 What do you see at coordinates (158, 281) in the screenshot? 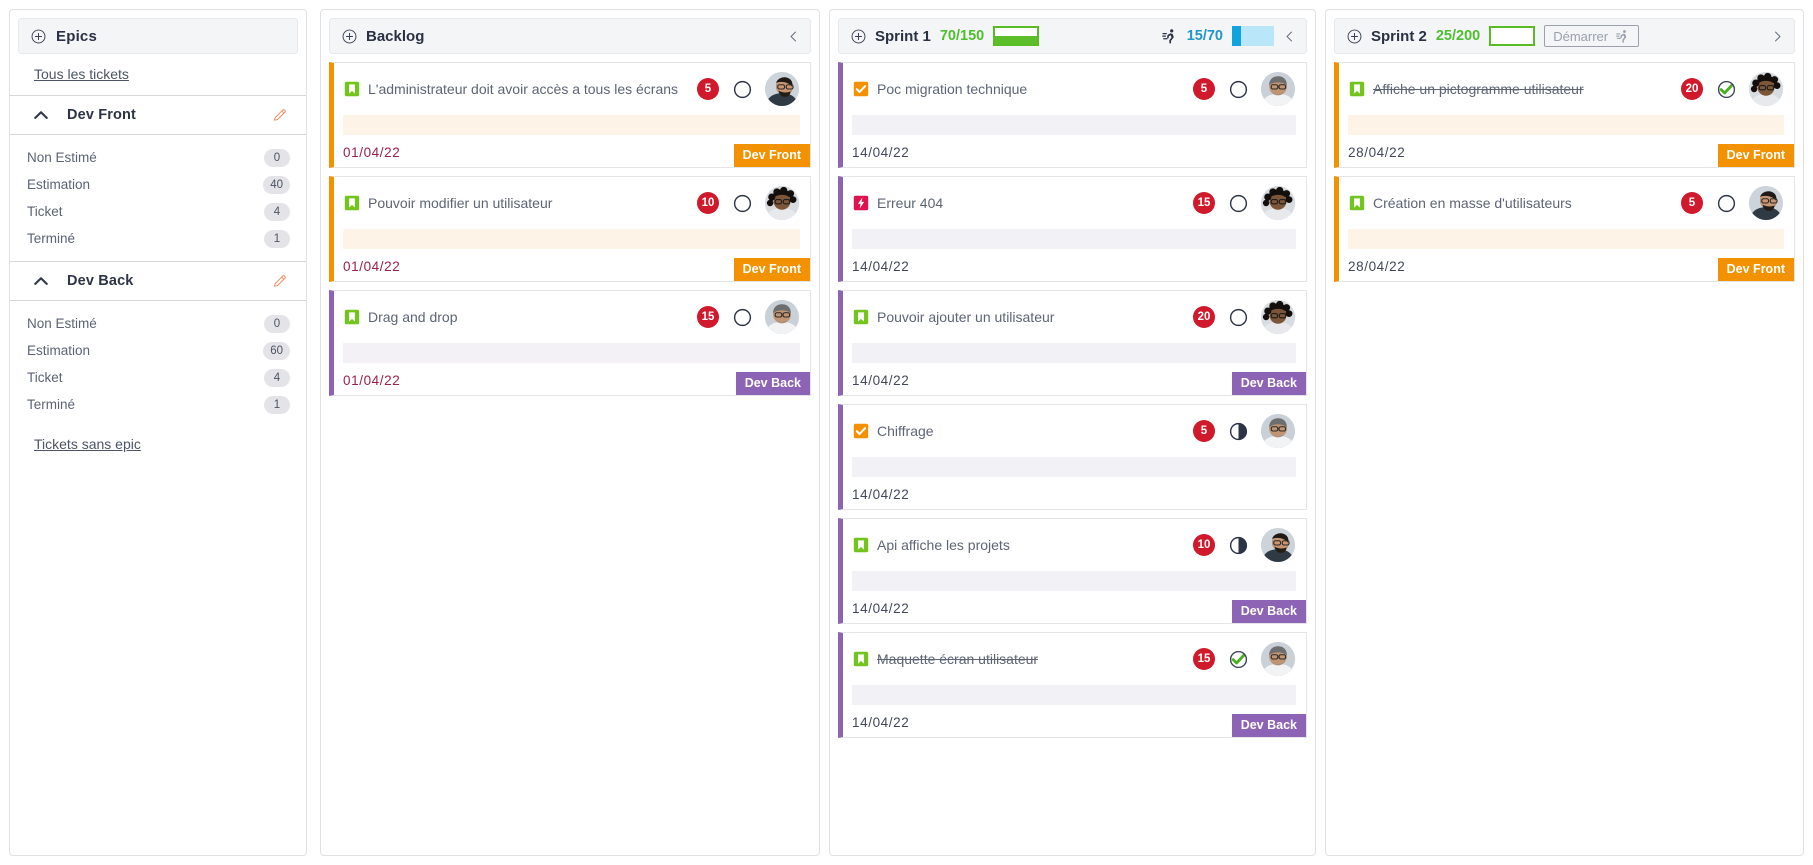
I see `epic-header-dev-back: Dev Back` at bounding box center [158, 281].